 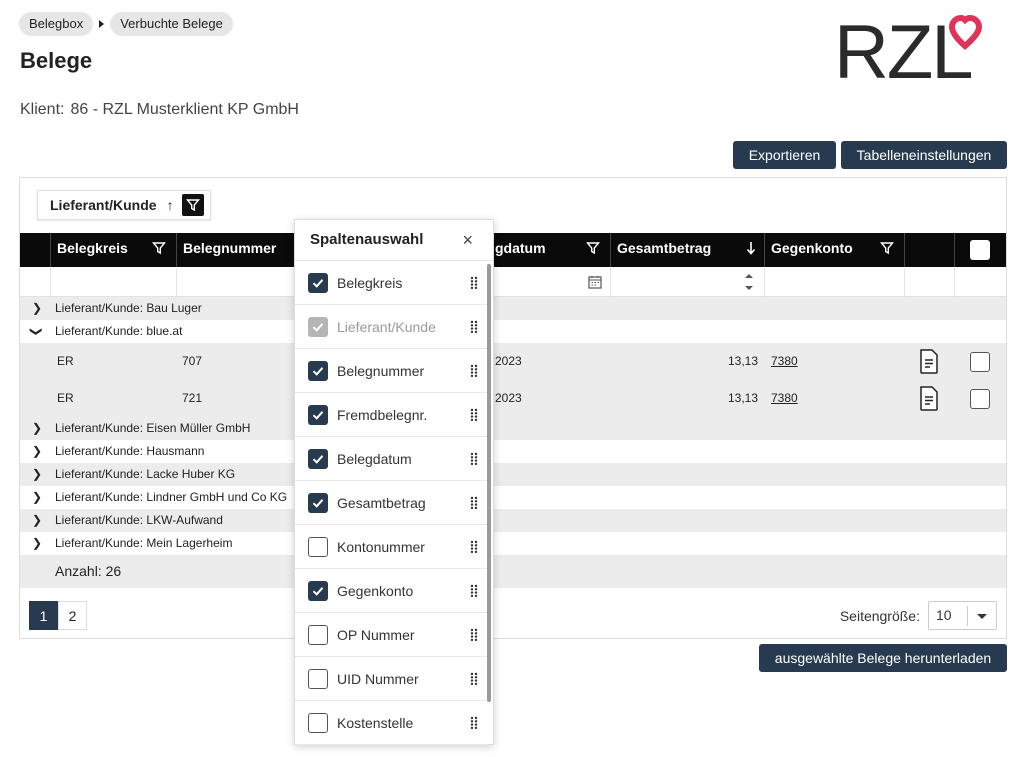 What do you see at coordinates (391, 415) in the screenshot?
I see `column-option: Fremdbelegnr.` at bounding box center [391, 415].